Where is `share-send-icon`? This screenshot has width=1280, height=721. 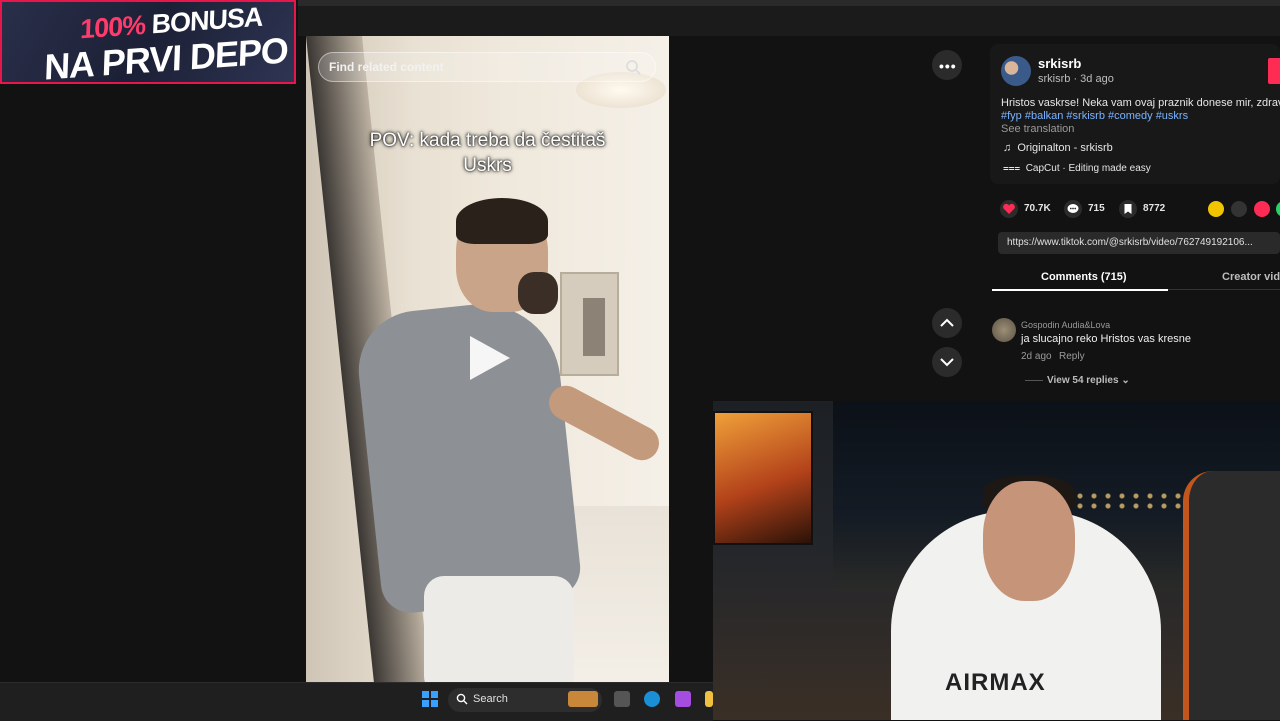 share-send-icon is located at coordinates (1262, 209).